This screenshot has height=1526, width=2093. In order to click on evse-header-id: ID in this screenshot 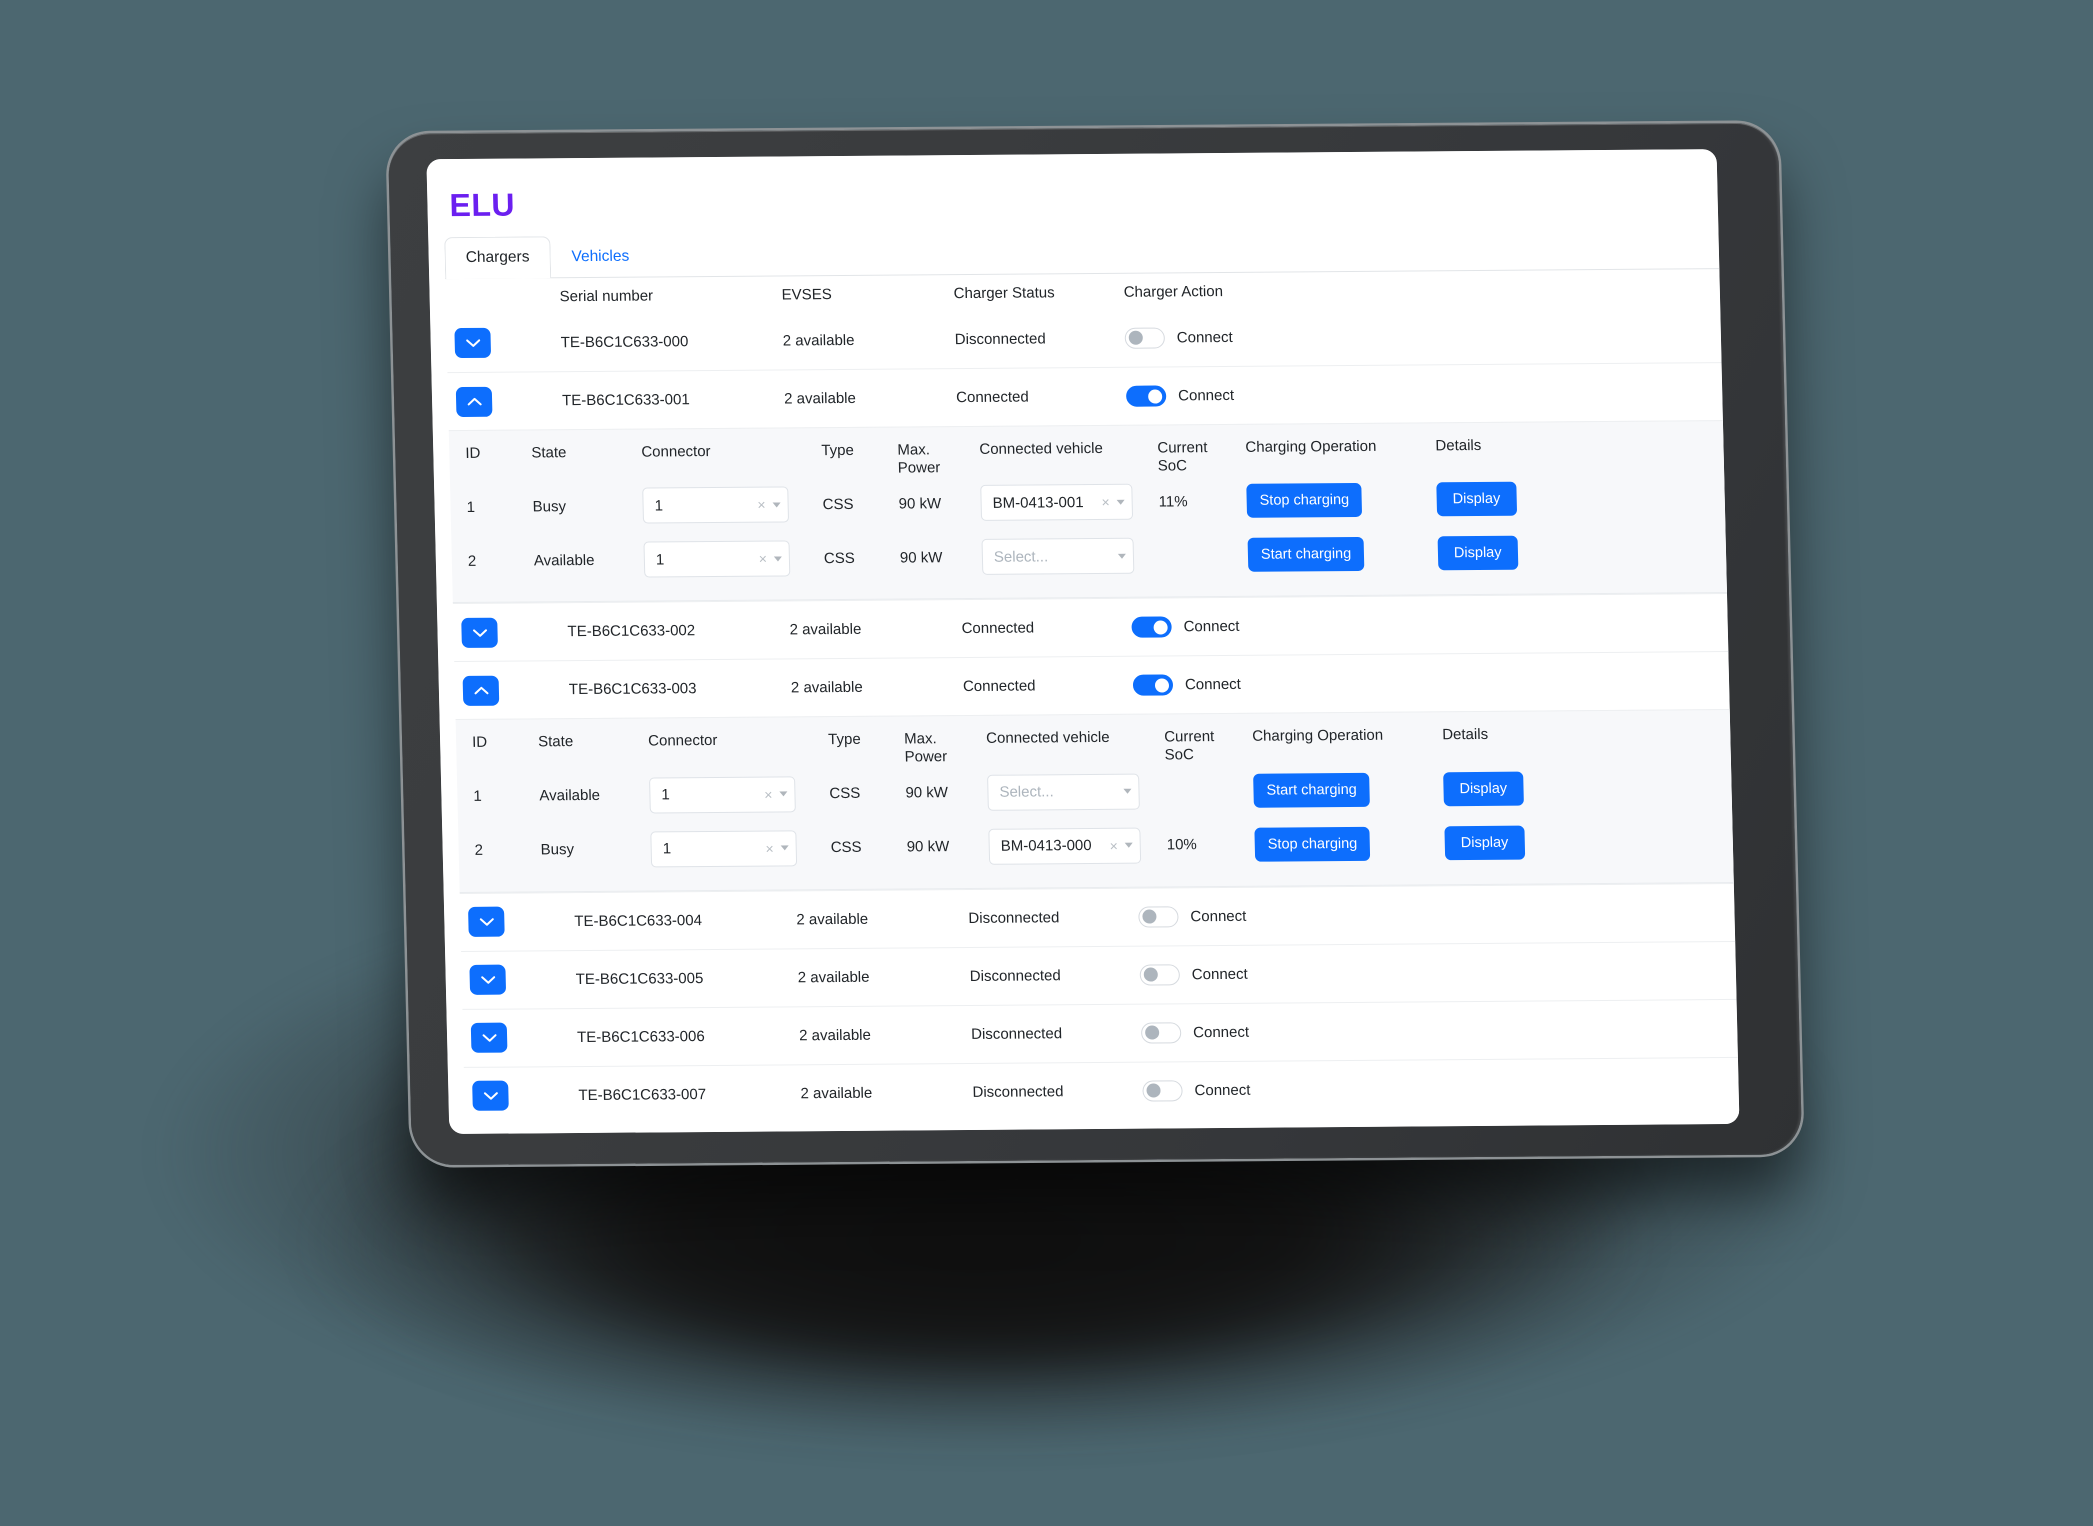, I will do `click(479, 743)`.